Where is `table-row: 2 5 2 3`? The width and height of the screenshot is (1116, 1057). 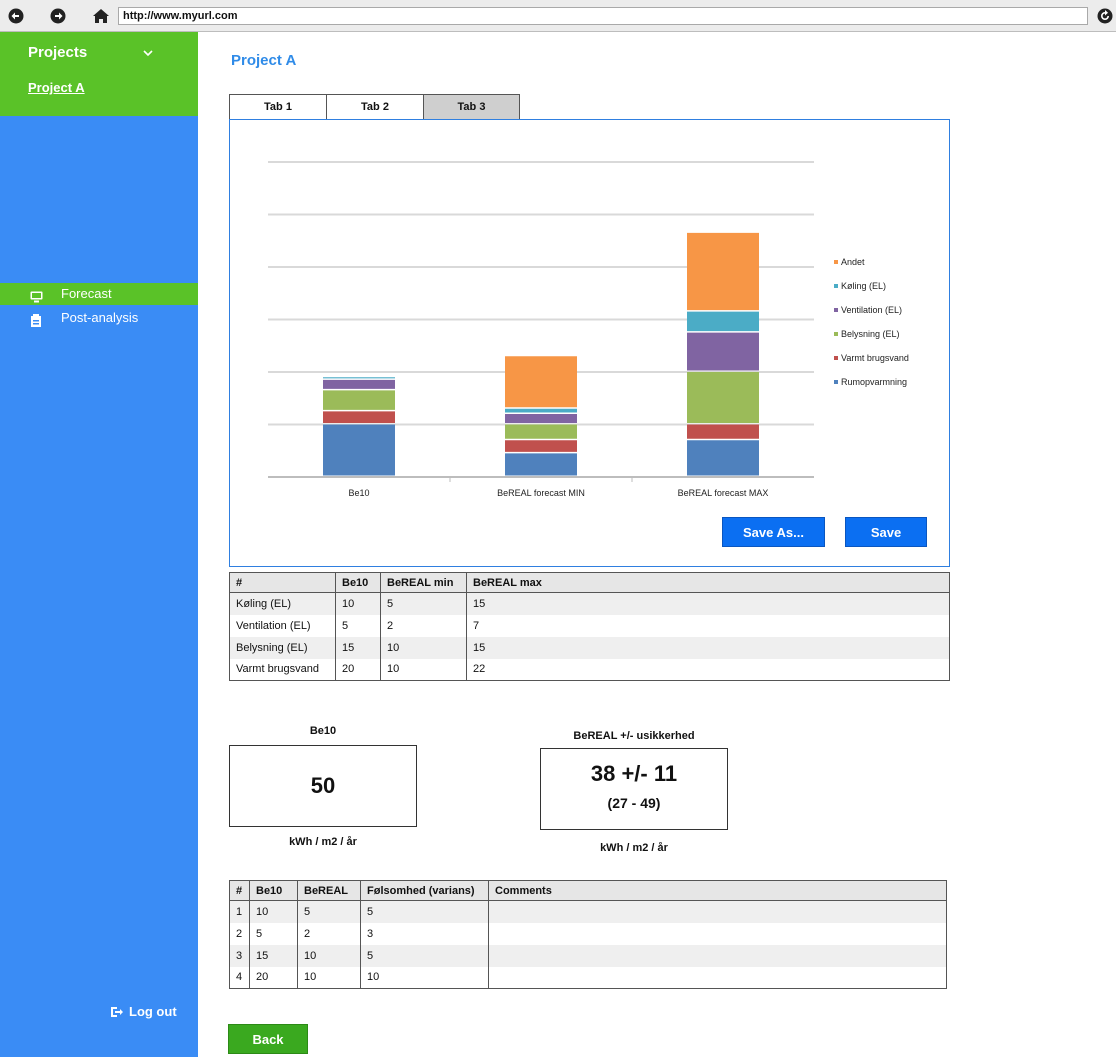 table-row: 2 5 2 3 is located at coordinates (588, 933).